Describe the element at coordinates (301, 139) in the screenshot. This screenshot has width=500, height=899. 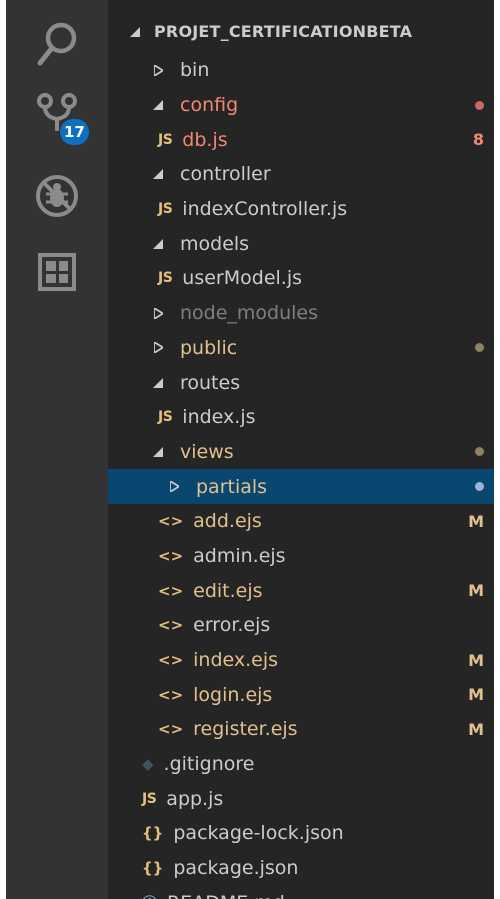
I see `tree-file-row: JS db.js 8` at that location.